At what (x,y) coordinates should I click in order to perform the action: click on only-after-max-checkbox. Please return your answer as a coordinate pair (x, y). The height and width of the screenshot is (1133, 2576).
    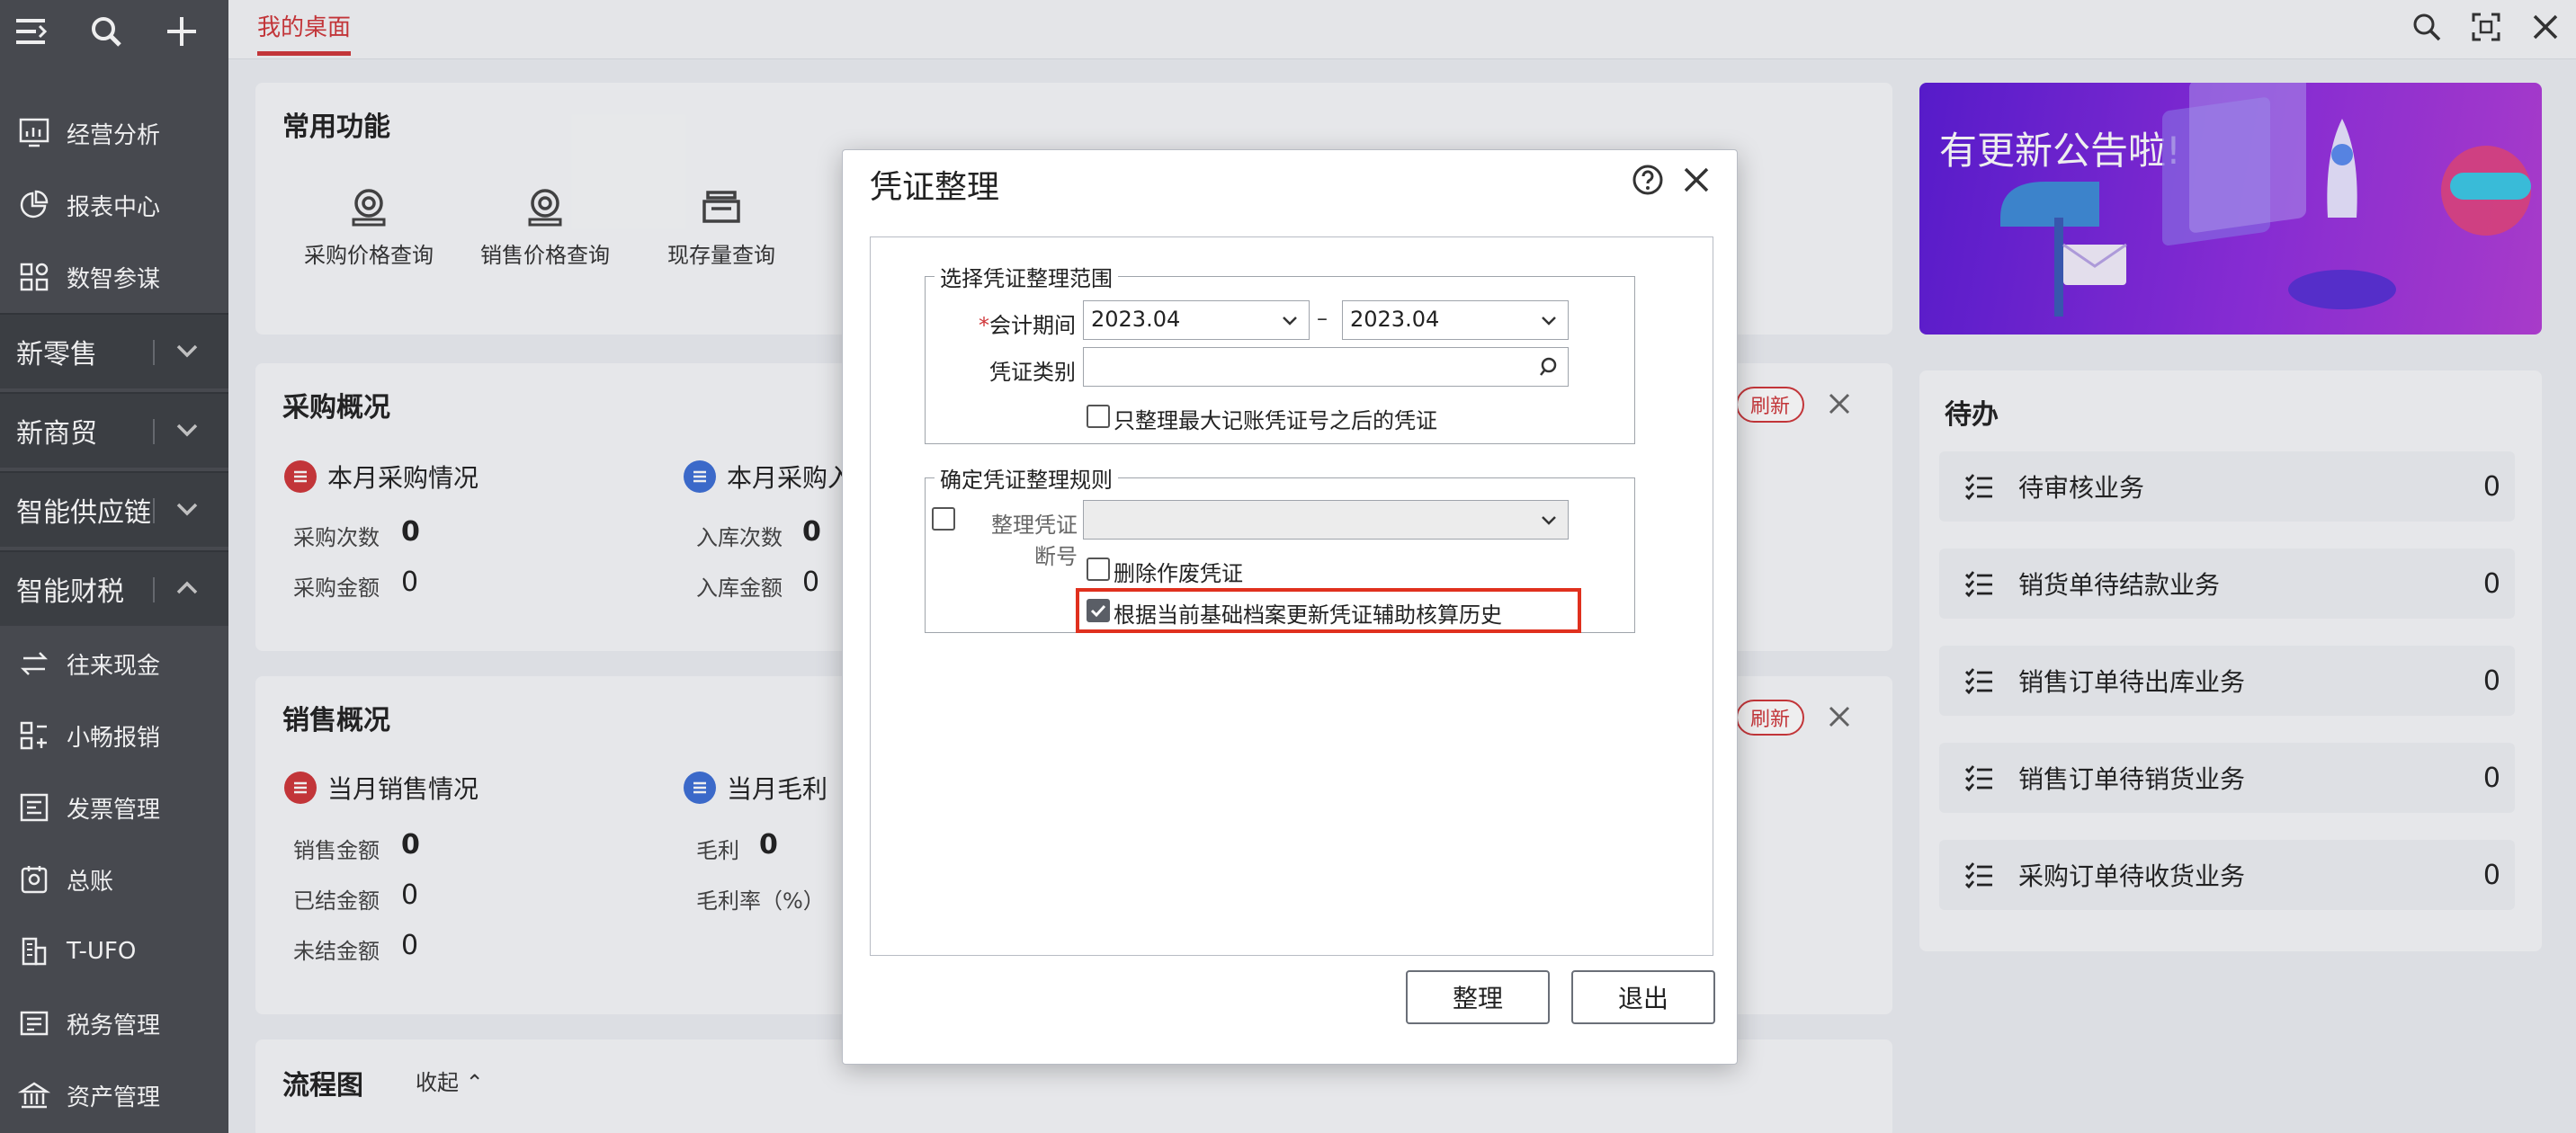
    Looking at the image, I should click on (1098, 416).